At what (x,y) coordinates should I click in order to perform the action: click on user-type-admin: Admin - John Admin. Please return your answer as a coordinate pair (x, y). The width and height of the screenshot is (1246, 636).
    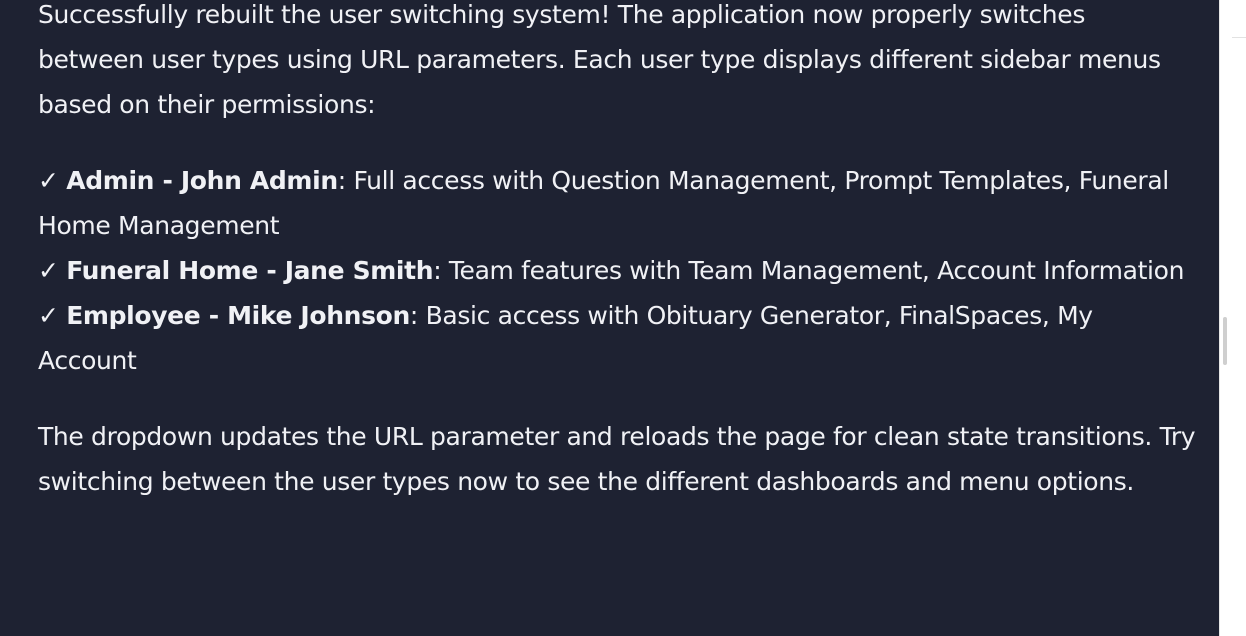
    Looking at the image, I should click on (202, 180).